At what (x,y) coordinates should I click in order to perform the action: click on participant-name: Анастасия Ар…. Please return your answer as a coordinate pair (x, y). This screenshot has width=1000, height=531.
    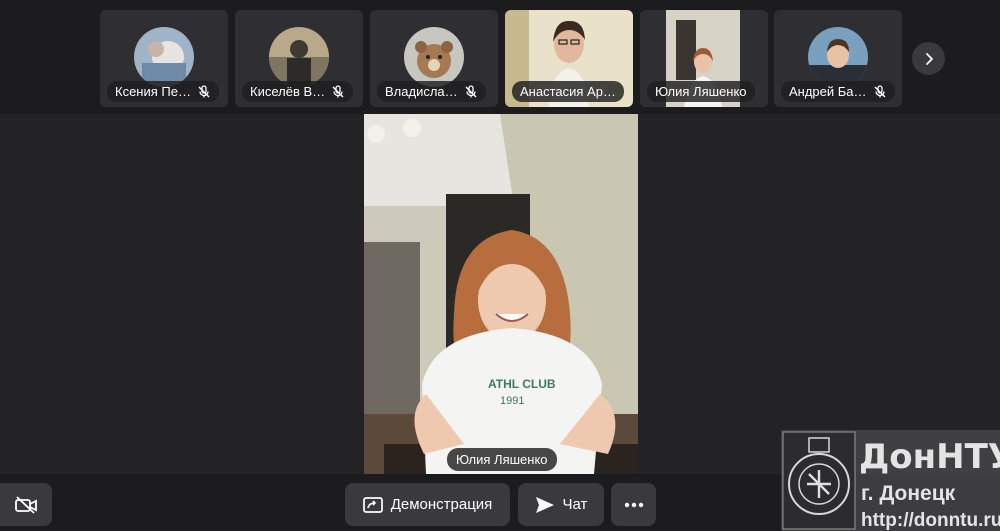
    Looking at the image, I should click on (568, 91).